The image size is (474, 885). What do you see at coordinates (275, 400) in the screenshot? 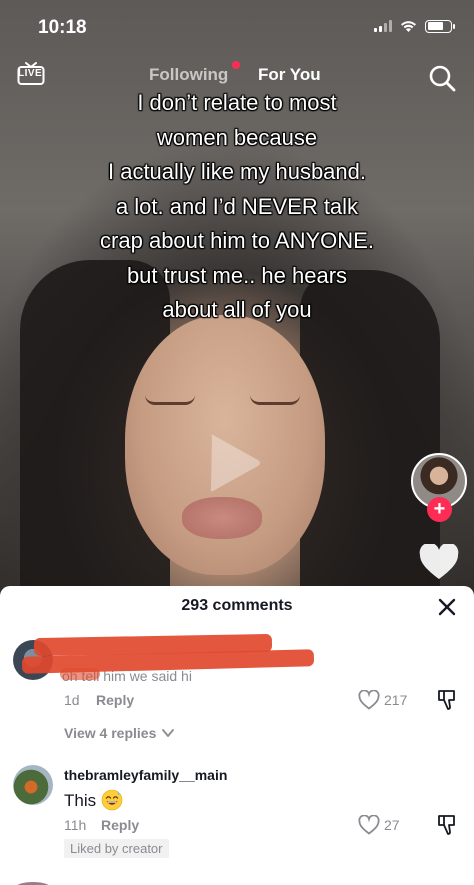
I see `video-frame-eye-right` at bounding box center [275, 400].